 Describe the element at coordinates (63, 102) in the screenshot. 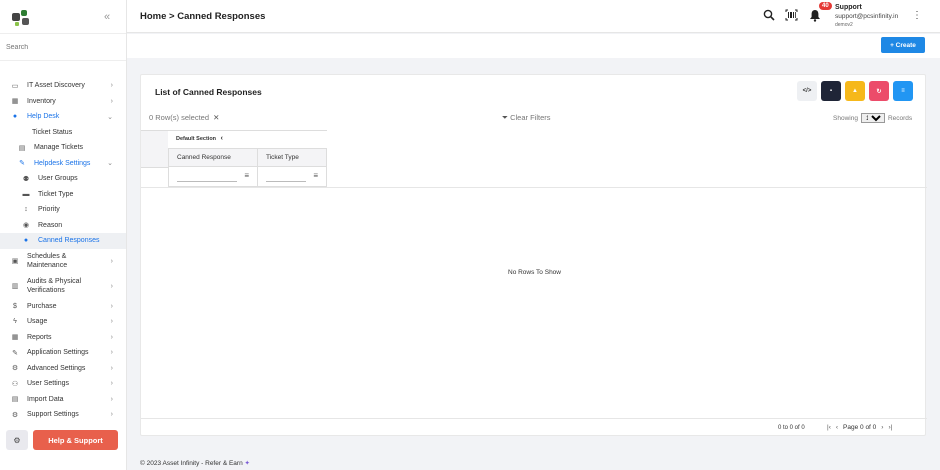

I see `sidebar-item-inventory: ▦ Inventory ›` at that location.